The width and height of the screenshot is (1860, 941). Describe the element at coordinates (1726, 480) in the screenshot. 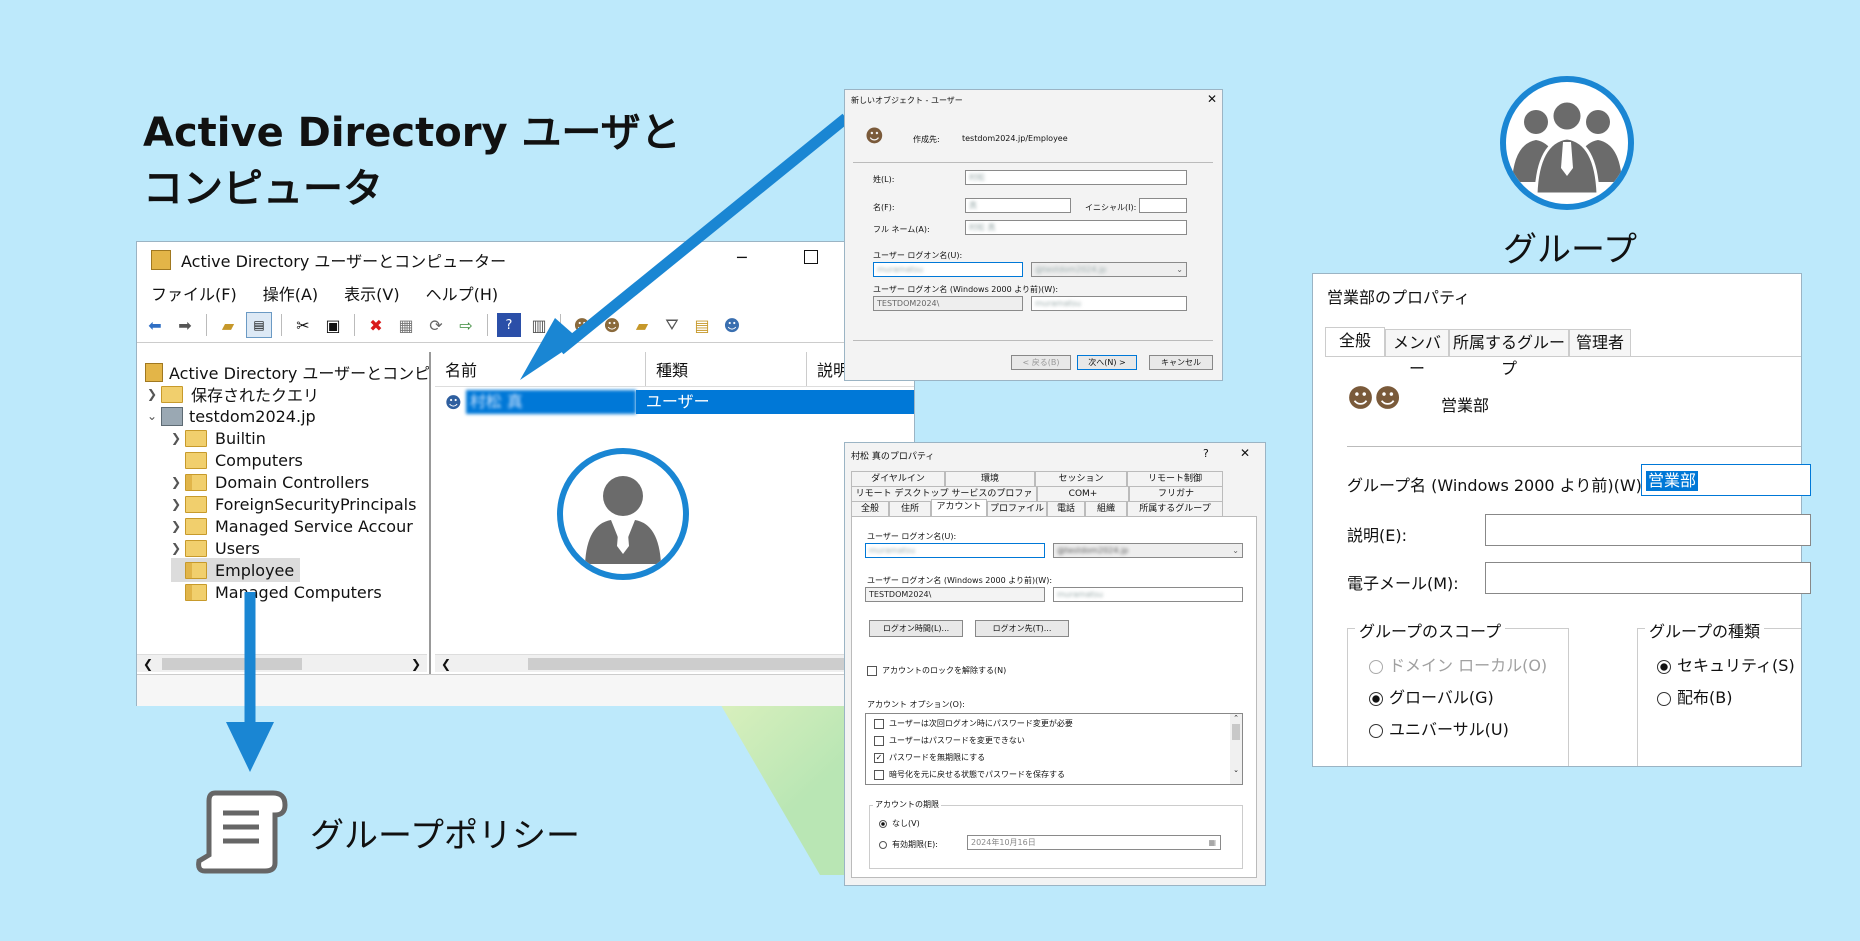

I see `pre2000-input: 営業部` at that location.